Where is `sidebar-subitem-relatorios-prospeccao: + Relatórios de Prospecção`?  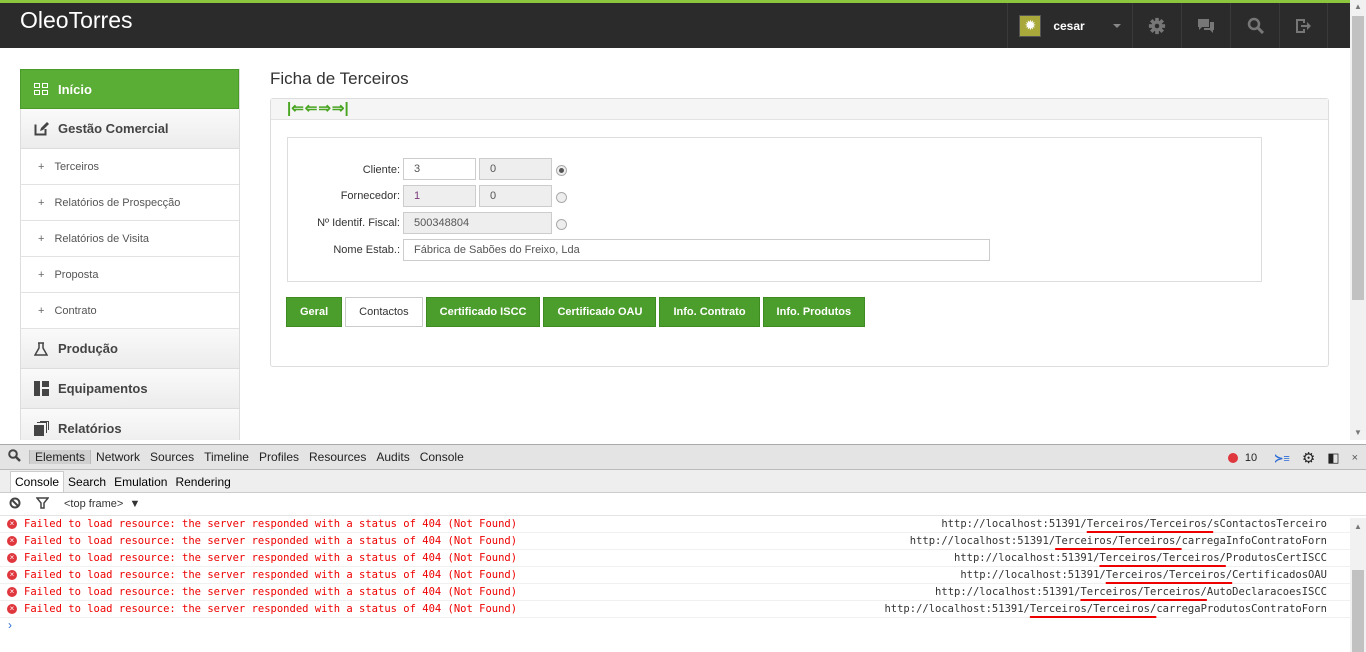 sidebar-subitem-relatorios-prospeccao: + Relatórios de Prospecção is located at coordinates (129, 203).